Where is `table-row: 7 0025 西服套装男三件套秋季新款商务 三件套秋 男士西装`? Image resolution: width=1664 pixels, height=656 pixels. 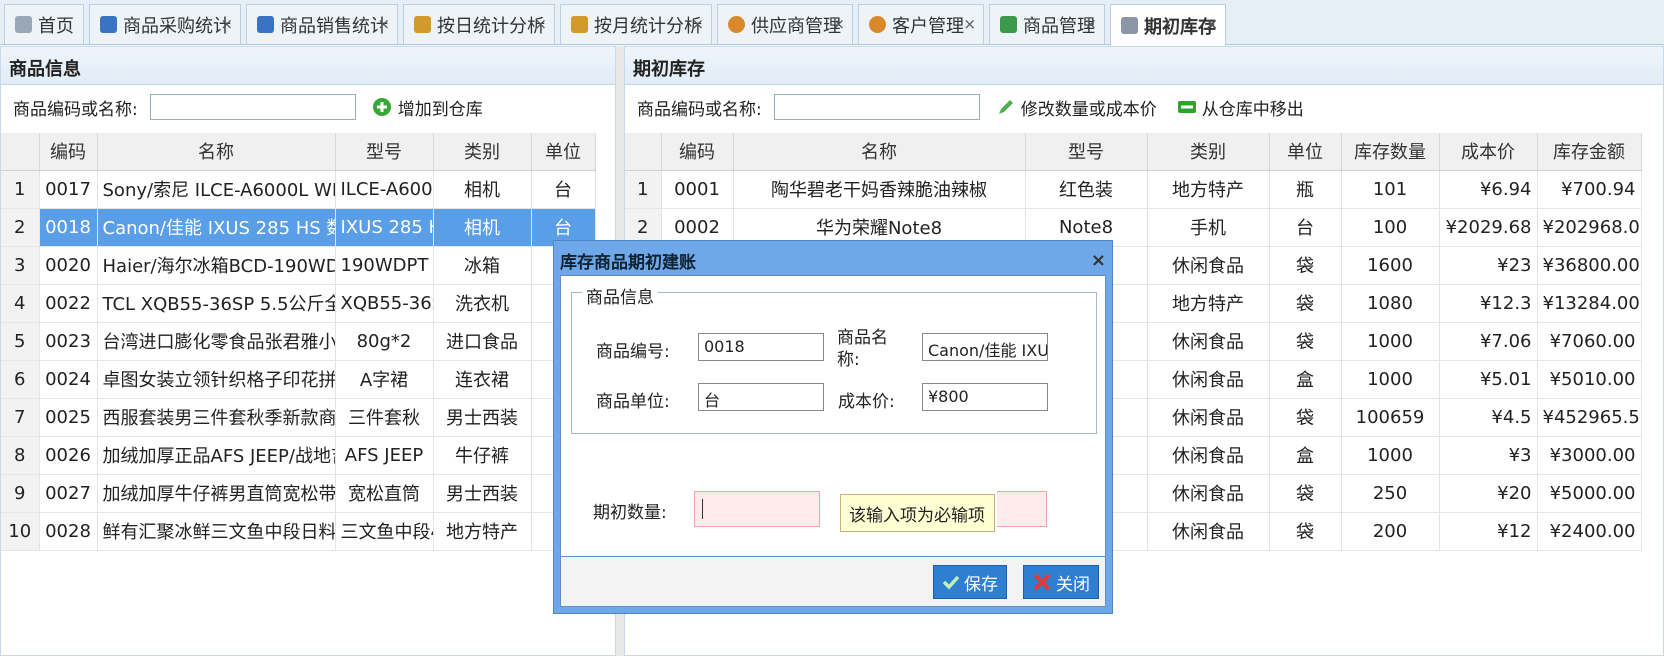
table-row: 7 0025 西服套装男三件套秋季新款商务 三件套秋 男士西装 is located at coordinates (298, 417).